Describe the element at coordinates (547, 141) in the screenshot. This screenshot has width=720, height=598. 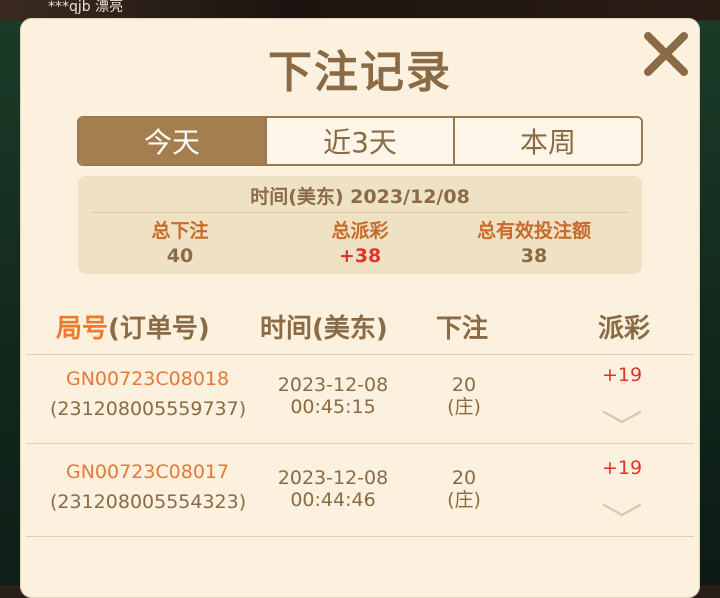
I see `tab-this-week: 本周` at that location.